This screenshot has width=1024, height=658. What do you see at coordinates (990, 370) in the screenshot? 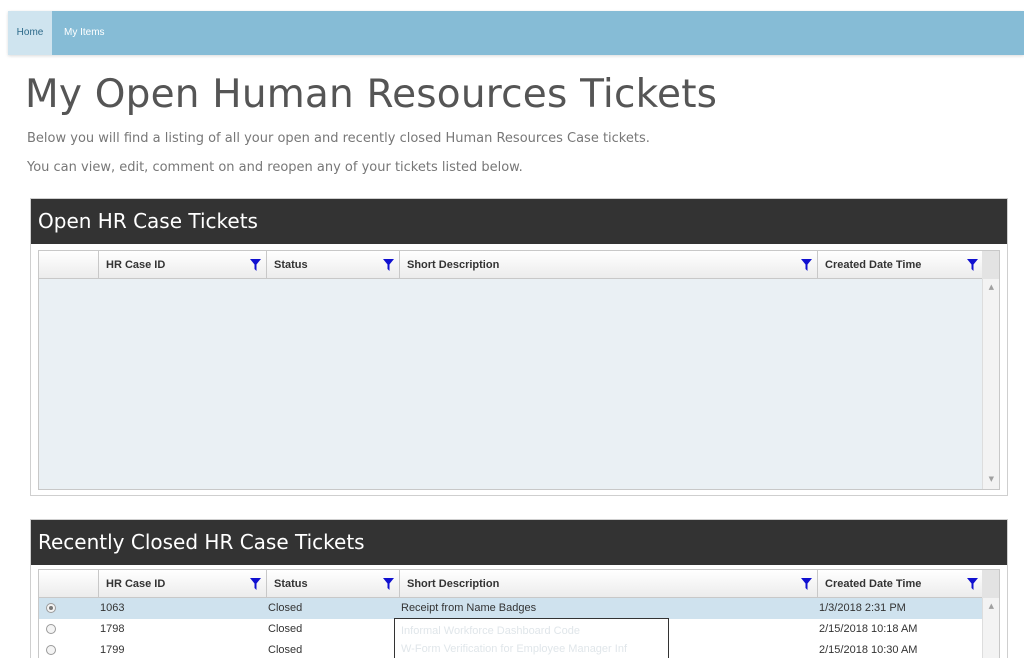
I see `vertical-scrollbar: ▲ ▼` at bounding box center [990, 370].